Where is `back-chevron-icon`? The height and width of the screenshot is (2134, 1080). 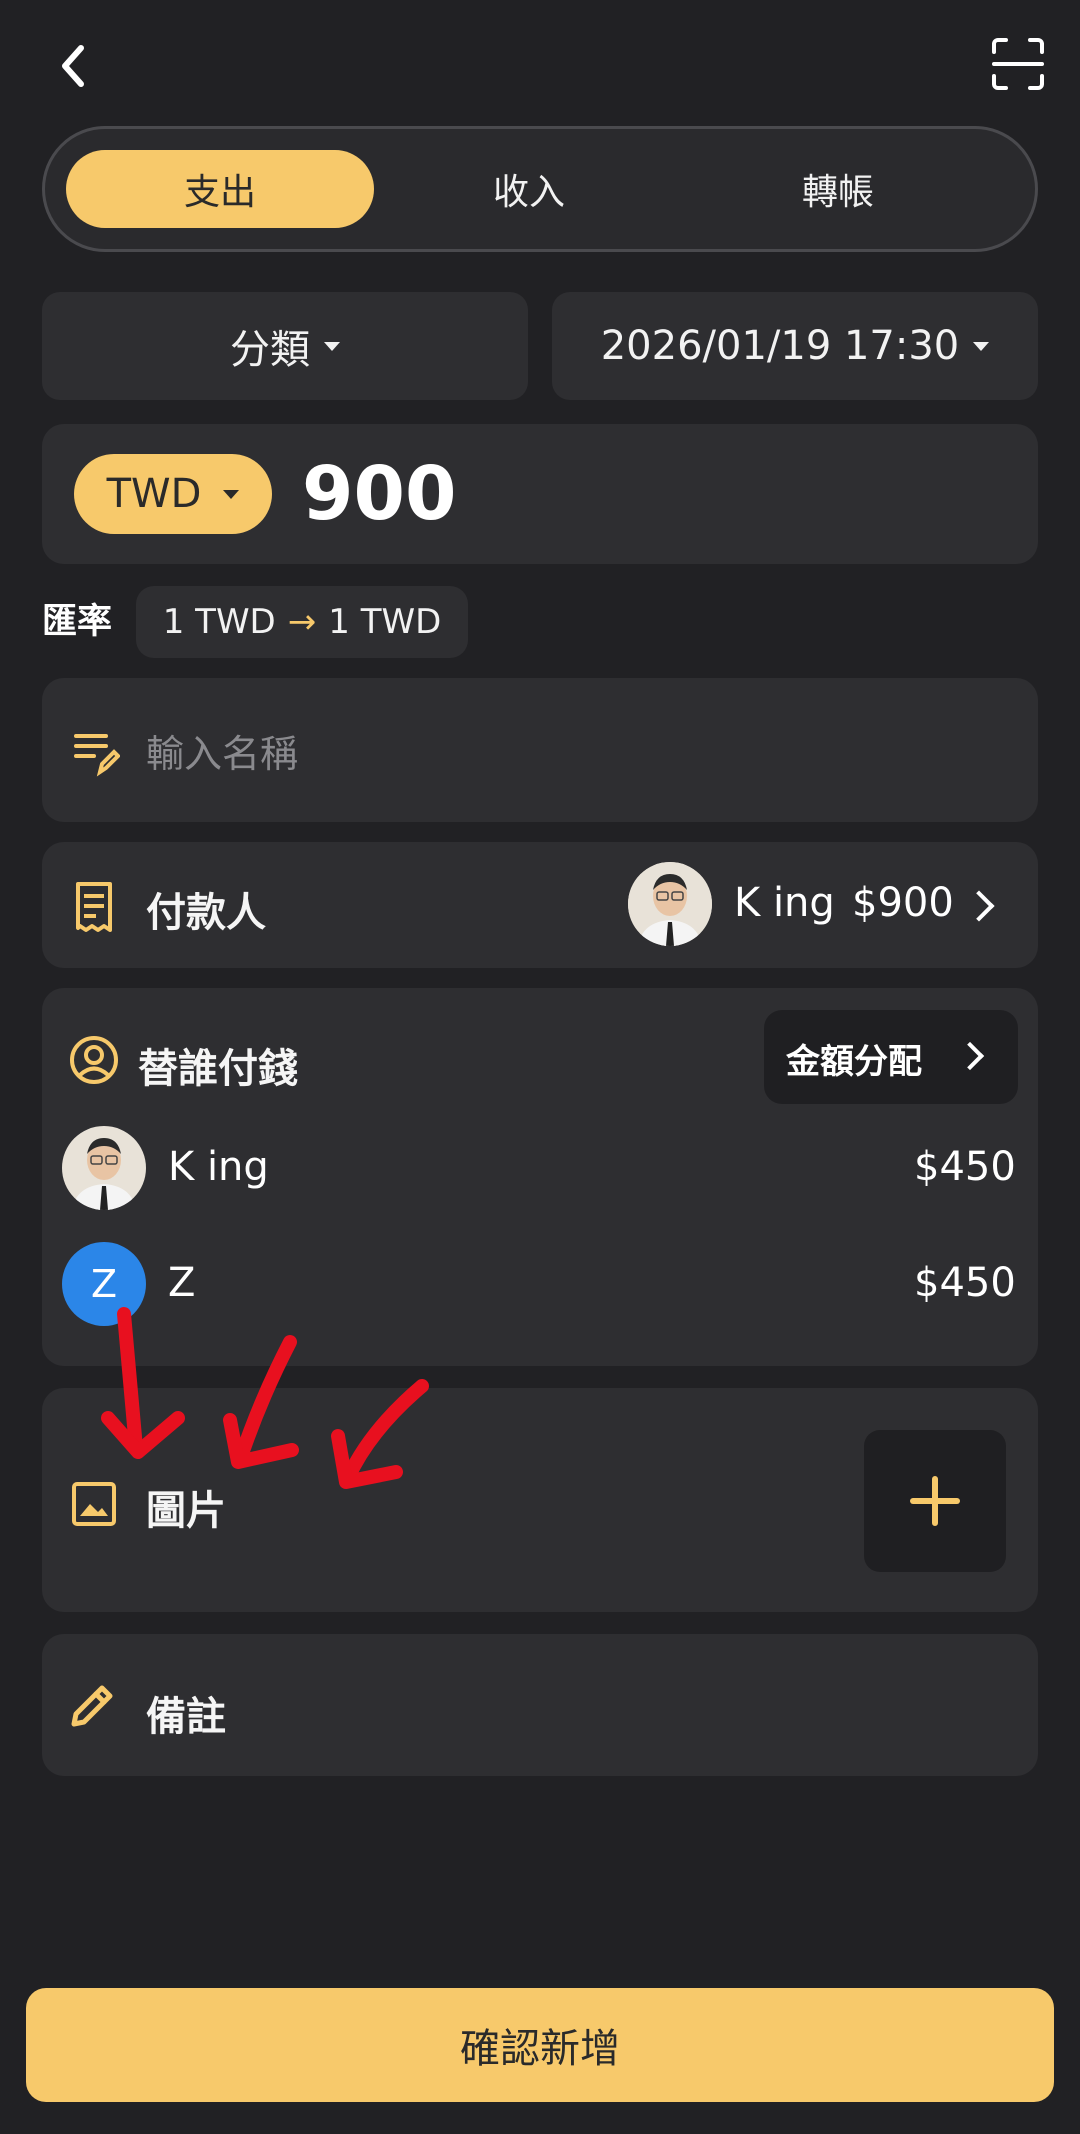
back-chevron-icon is located at coordinates (73, 66).